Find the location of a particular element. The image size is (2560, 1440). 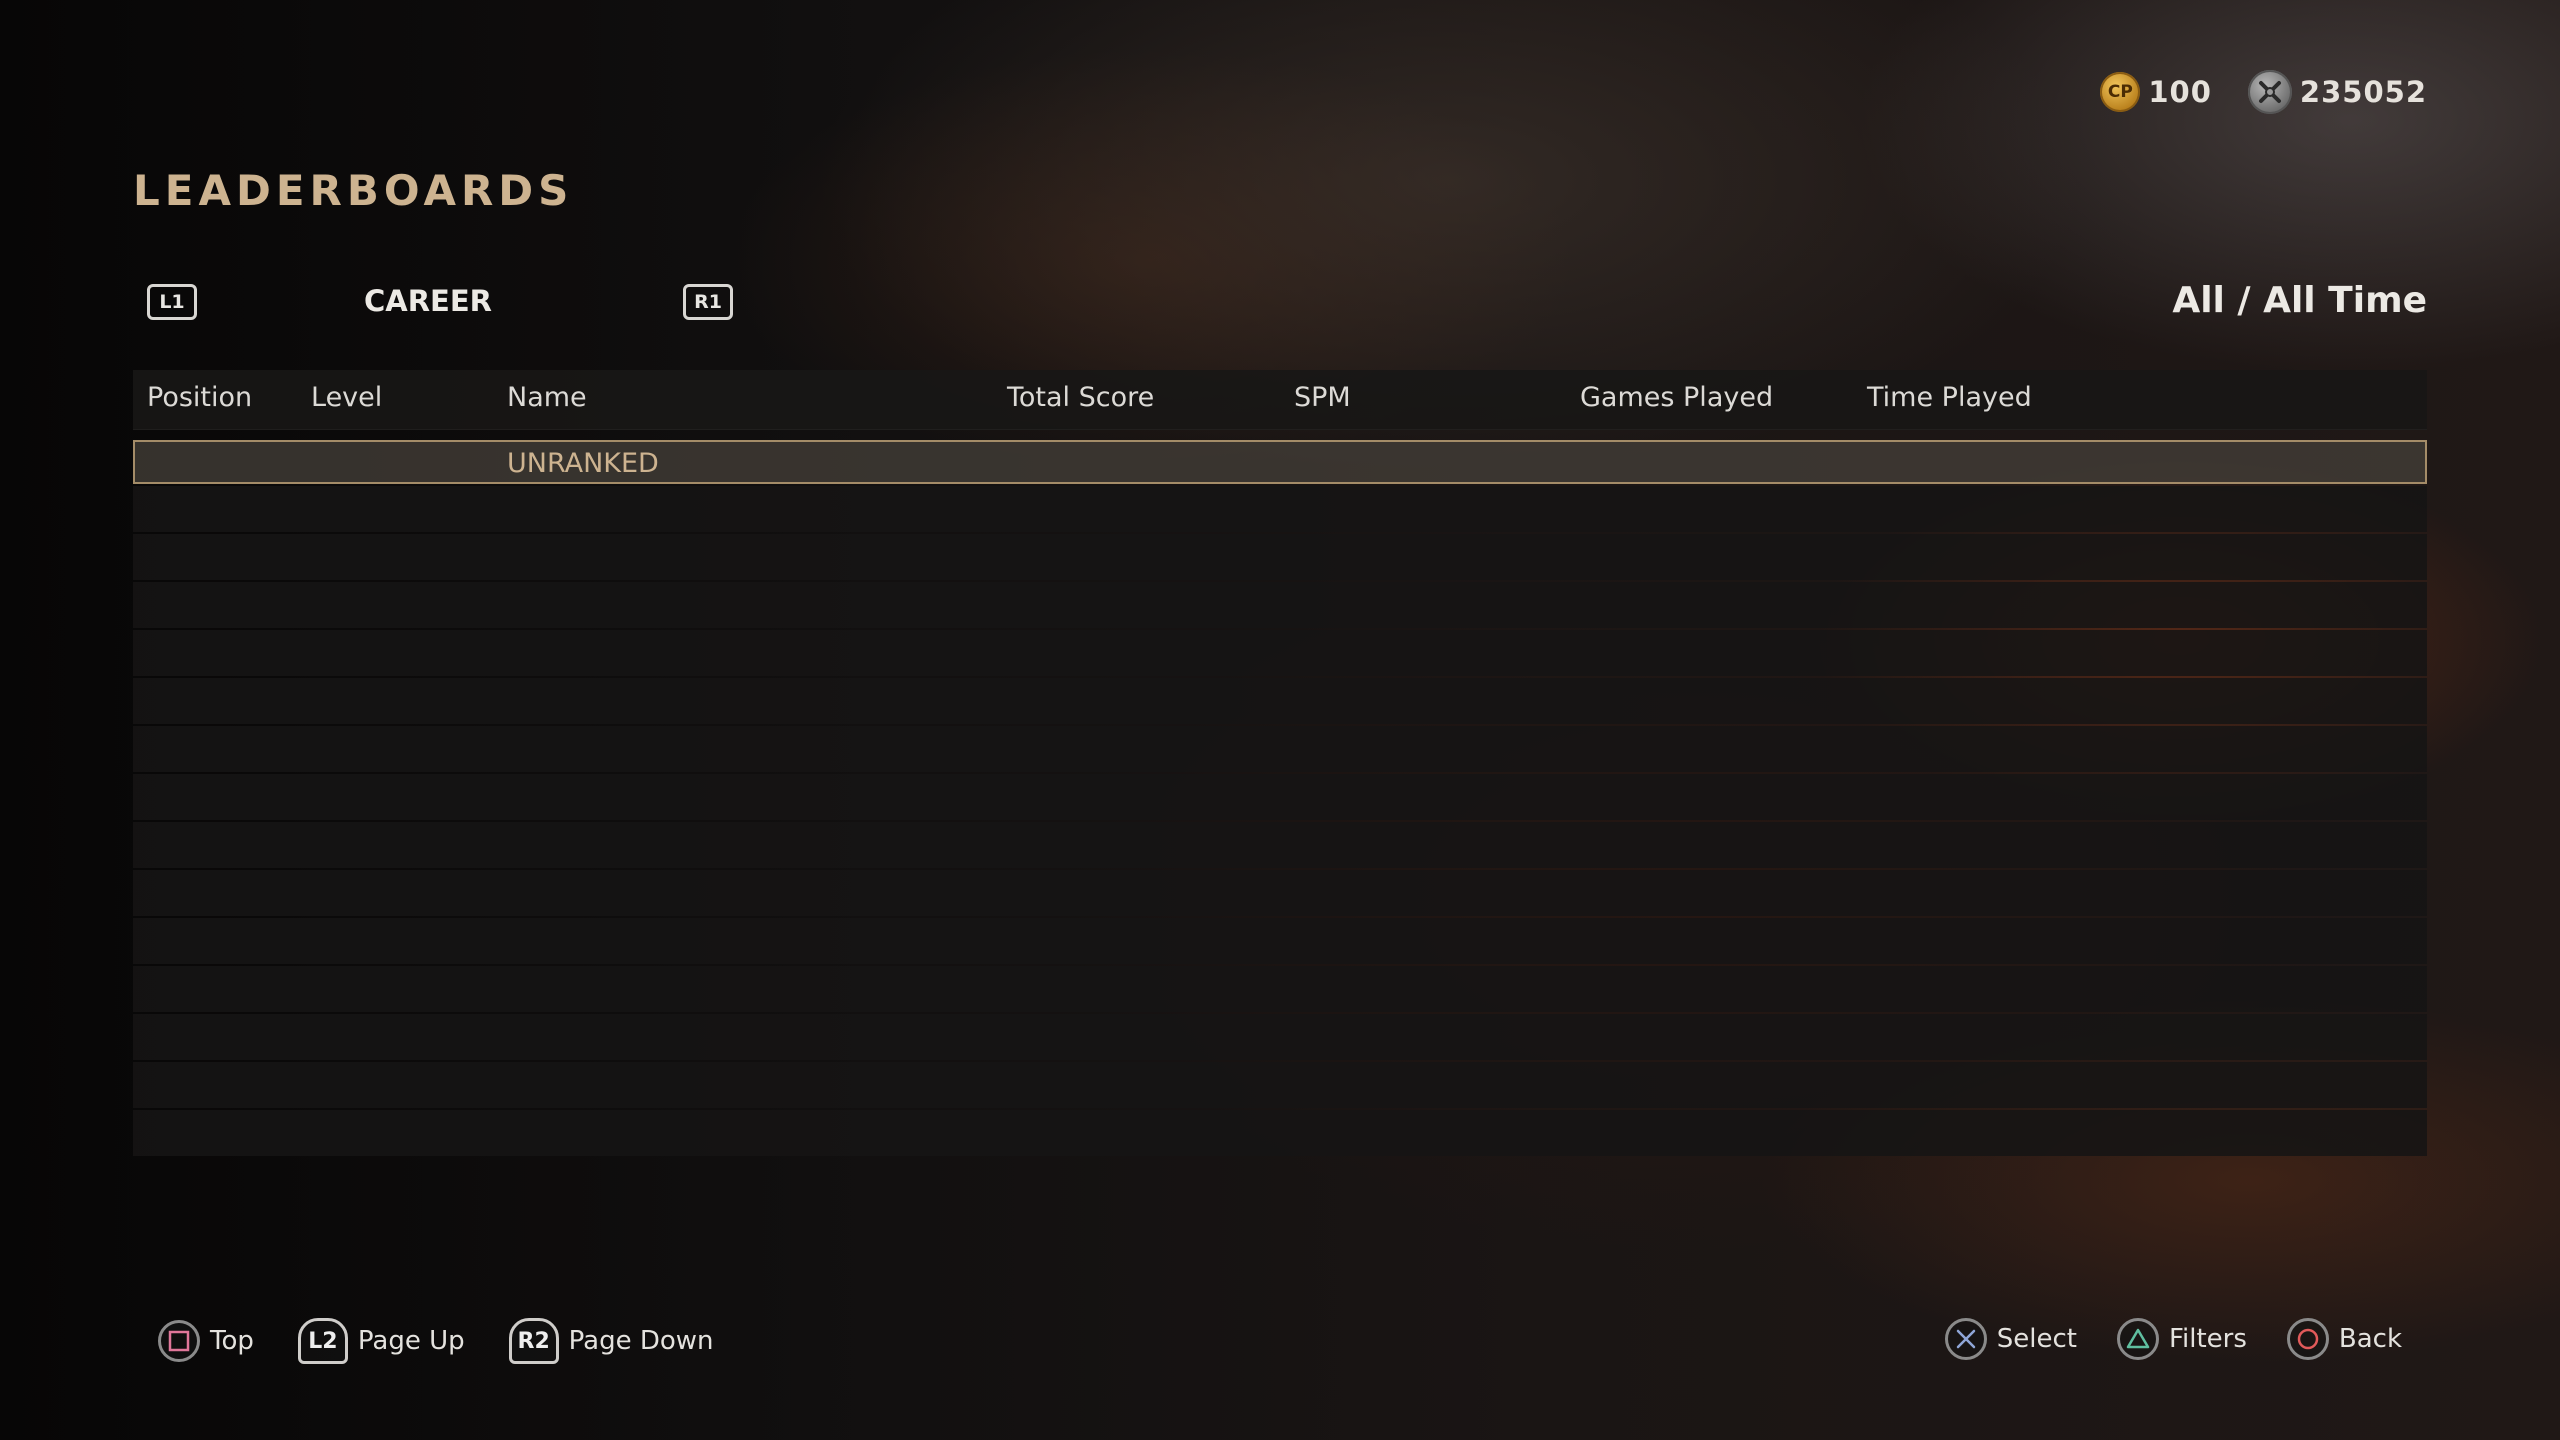

prompt-back-label: Back is located at coordinates (2370, 1339).